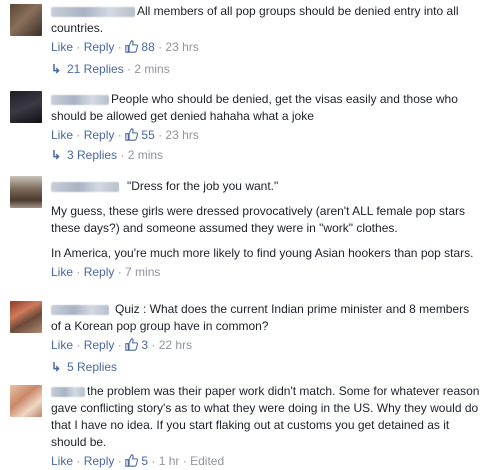 This screenshot has height=470, width=490. I want to click on comment-actions: Like · Reply · 55 · 23 hrs, so click(125, 135).